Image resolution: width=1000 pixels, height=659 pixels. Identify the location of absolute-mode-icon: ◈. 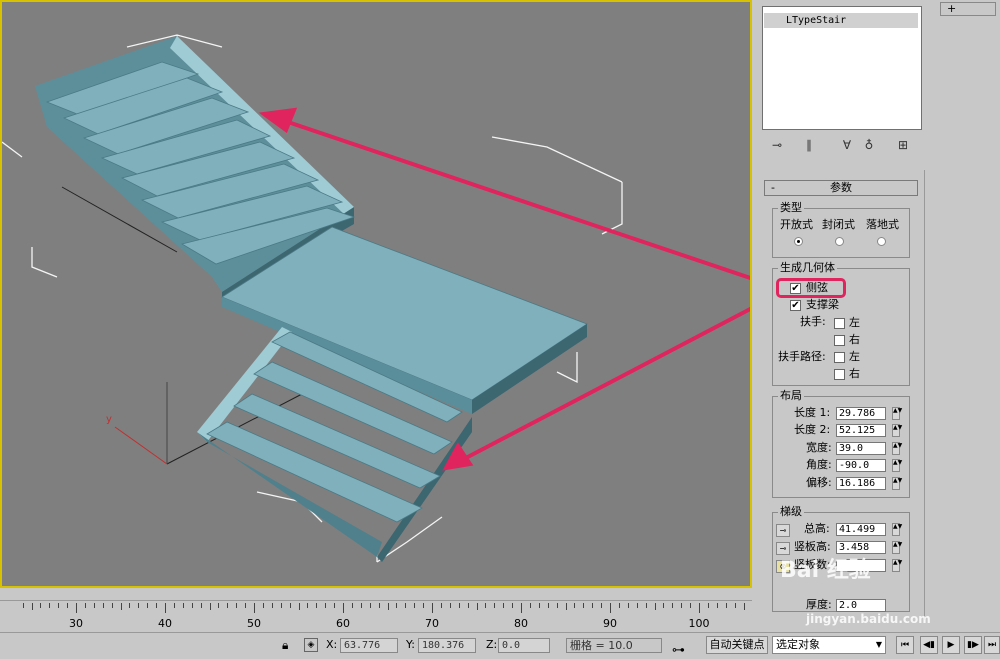
(311, 645).